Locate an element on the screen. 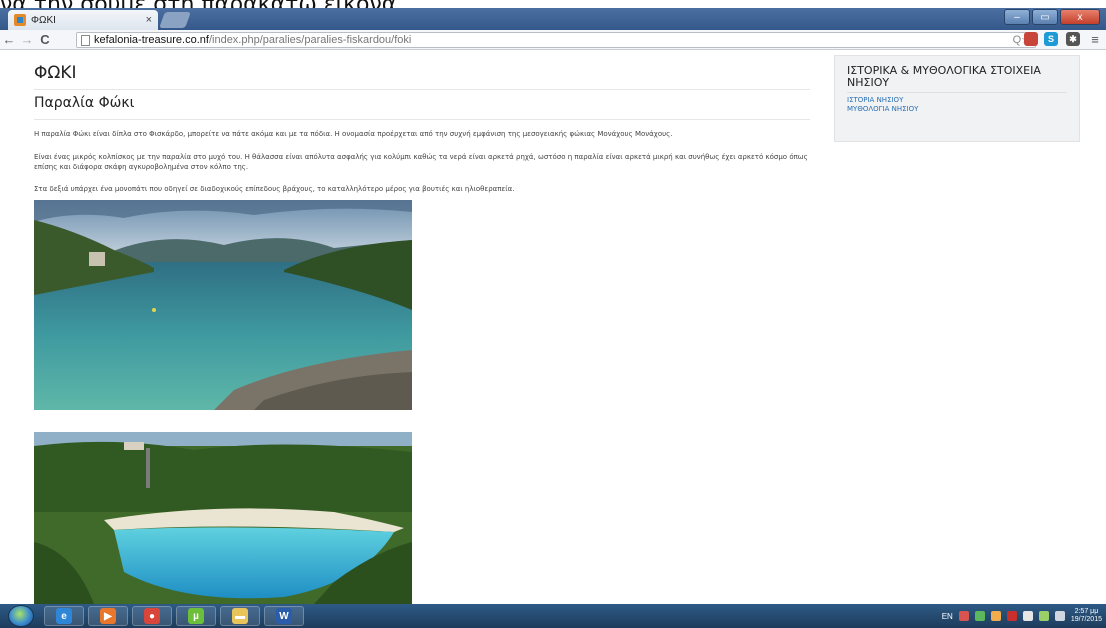  taskbar-button: W is located at coordinates (284, 616).